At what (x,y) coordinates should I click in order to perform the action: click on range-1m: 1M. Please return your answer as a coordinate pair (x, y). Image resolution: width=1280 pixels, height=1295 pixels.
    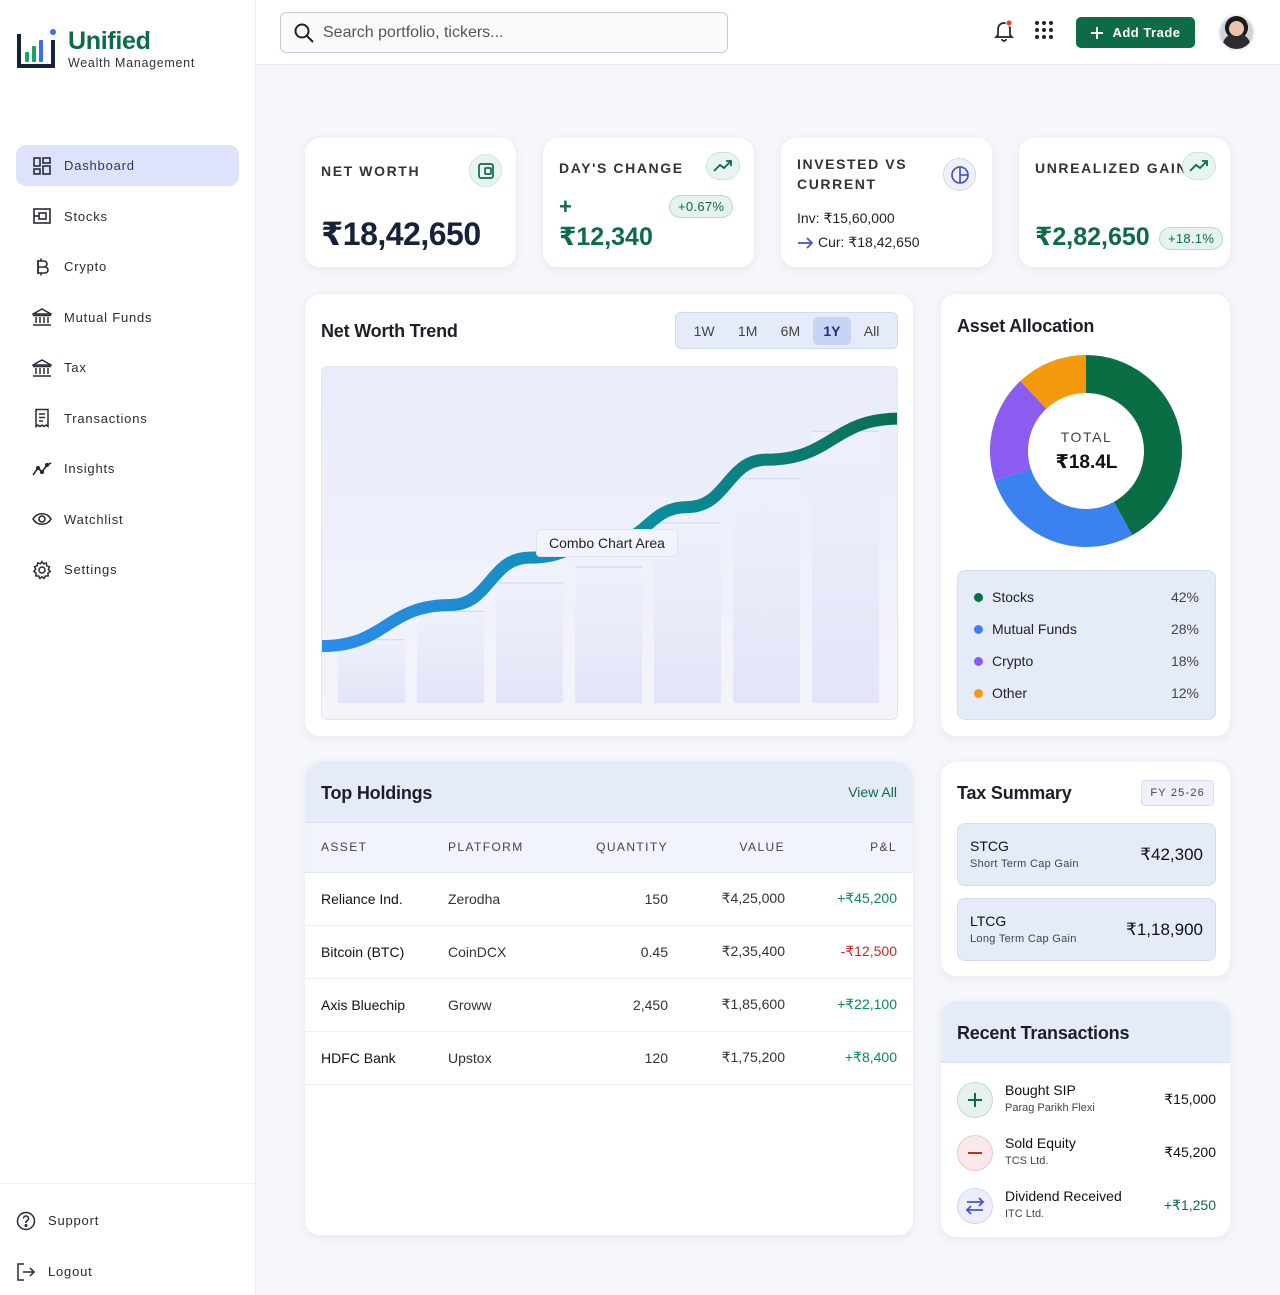
    Looking at the image, I should click on (747, 331).